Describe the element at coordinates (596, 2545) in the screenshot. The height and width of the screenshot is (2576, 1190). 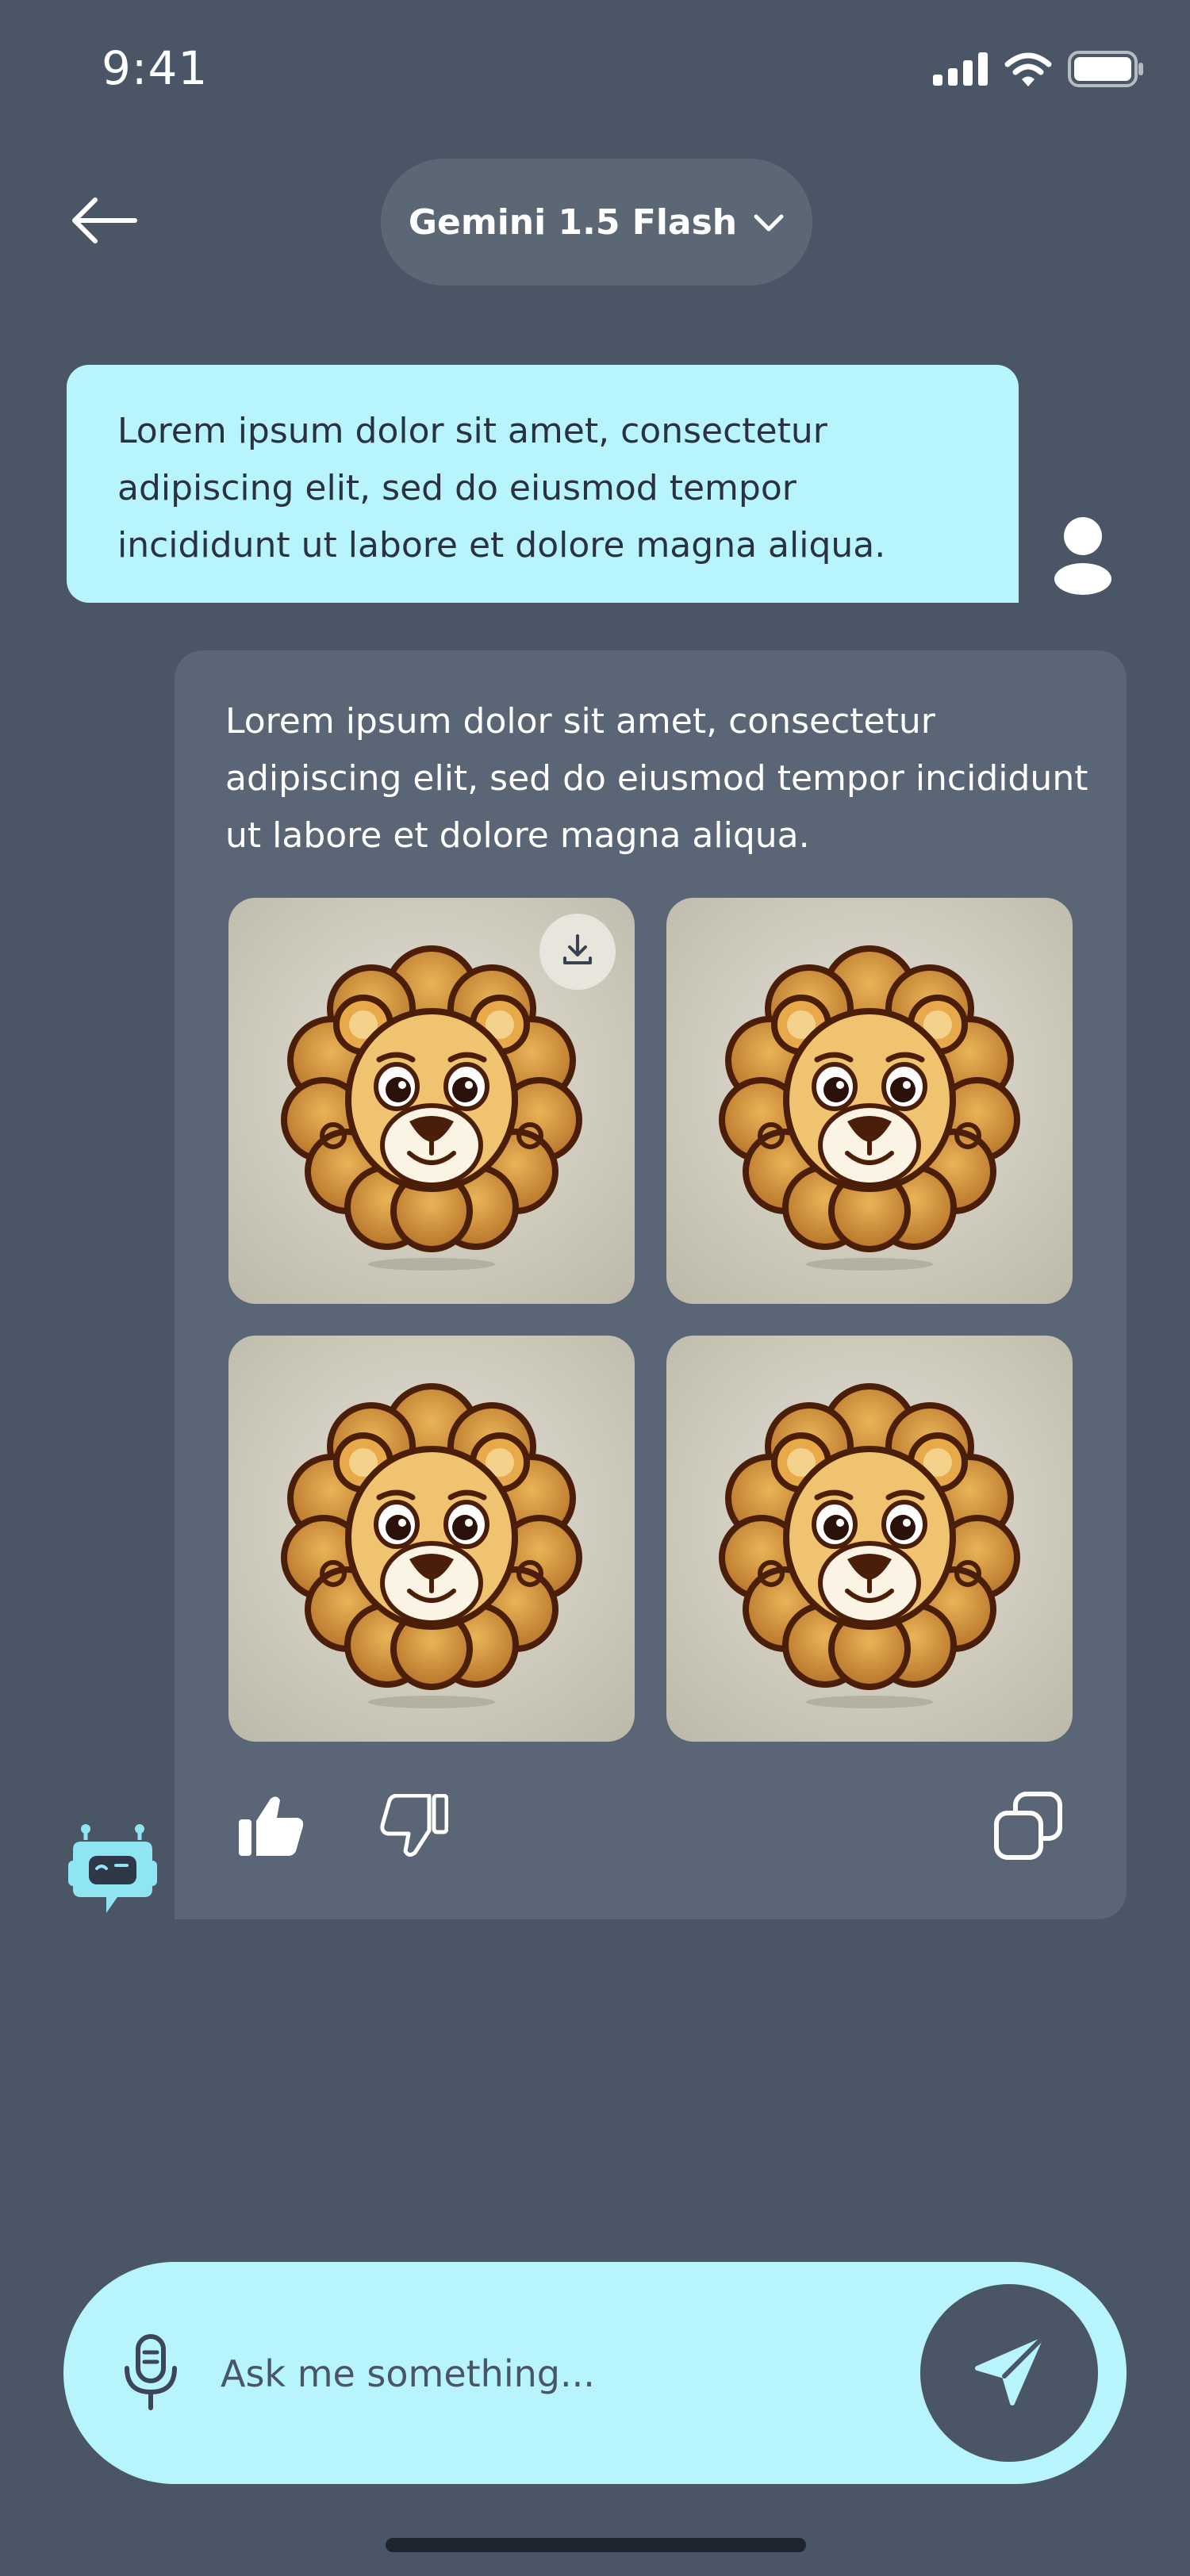
I see `home-indicator` at that location.